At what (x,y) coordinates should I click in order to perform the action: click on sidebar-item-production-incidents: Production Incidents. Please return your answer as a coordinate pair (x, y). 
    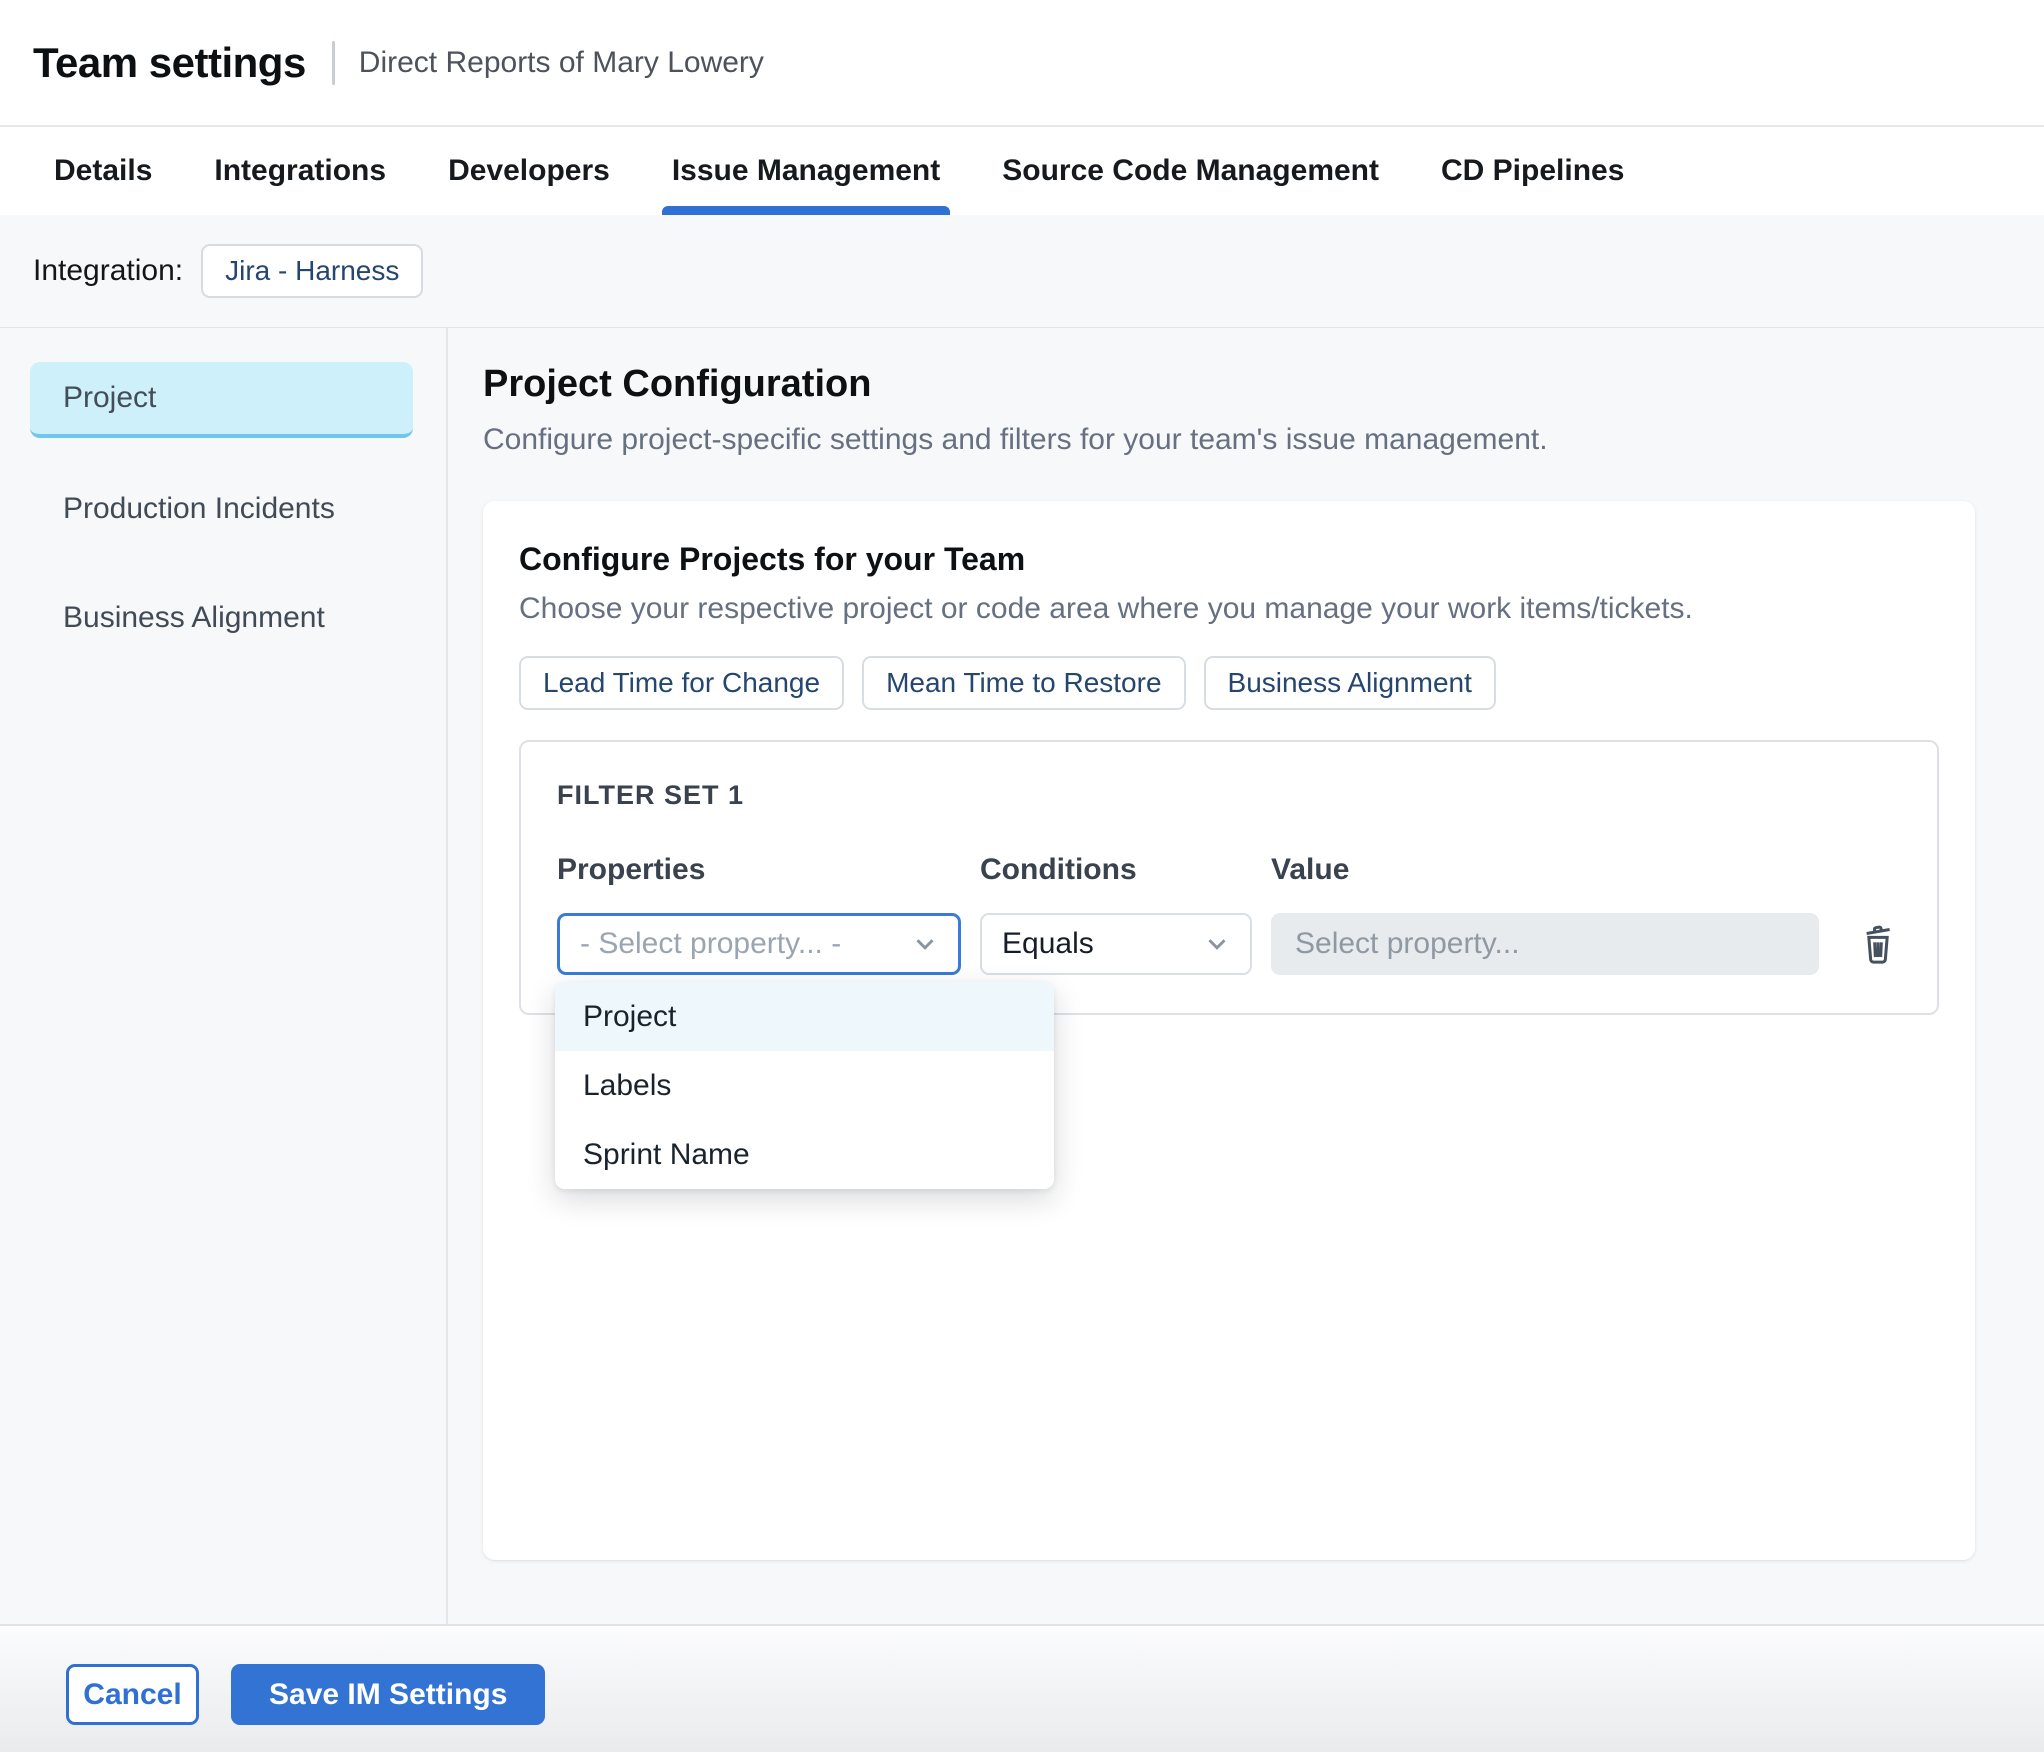
    Looking at the image, I should click on (221, 509).